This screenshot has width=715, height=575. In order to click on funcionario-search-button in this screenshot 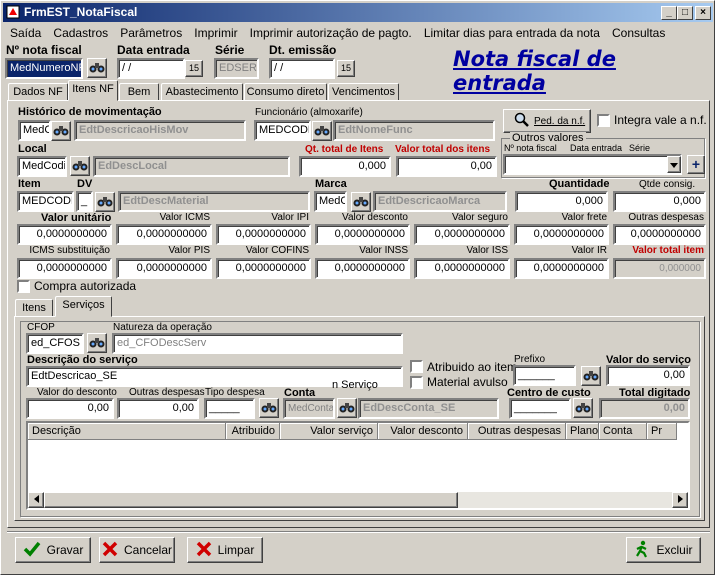, I will do `click(322, 131)`.